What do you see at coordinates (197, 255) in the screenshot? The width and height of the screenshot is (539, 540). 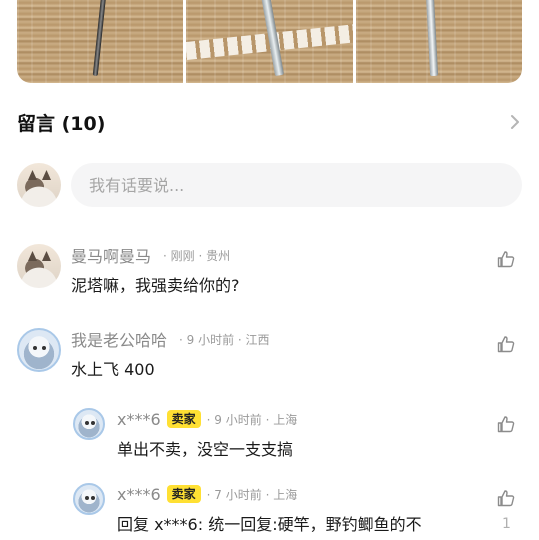 I see `comment-time-location: · 刚刚 · 贵州` at bounding box center [197, 255].